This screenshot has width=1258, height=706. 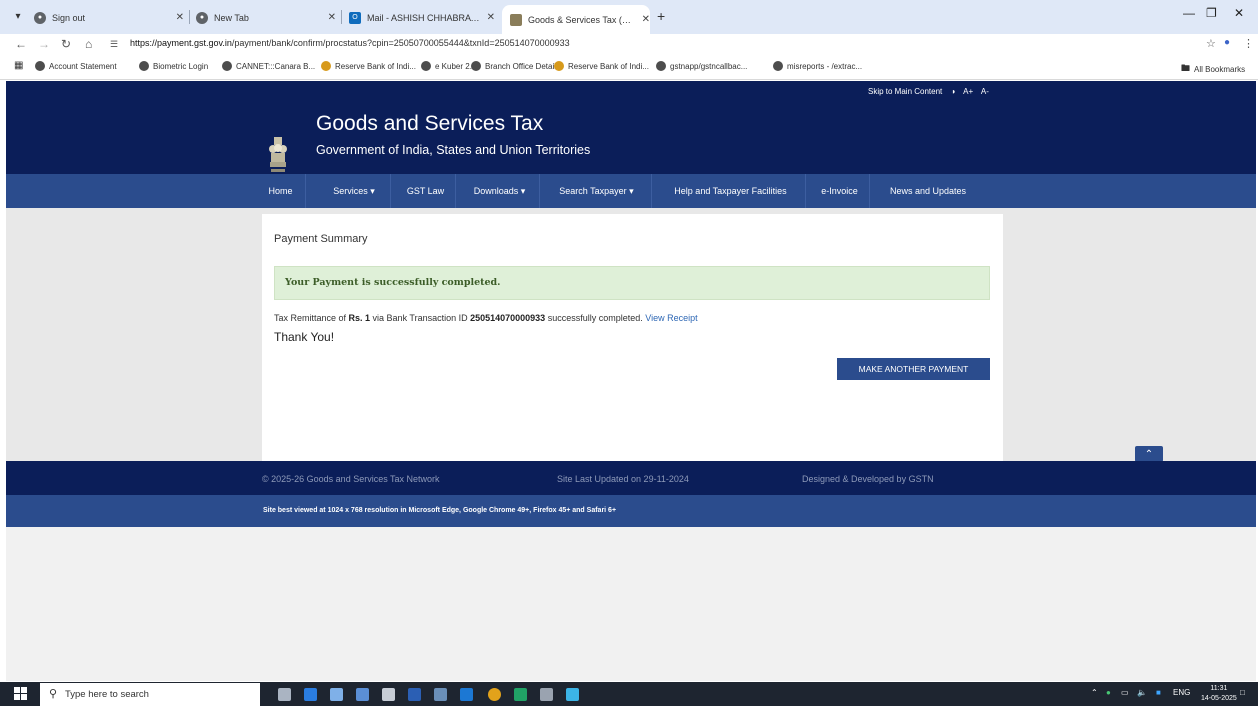 I want to click on back-arrow-icon: ←, so click(x=21, y=44).